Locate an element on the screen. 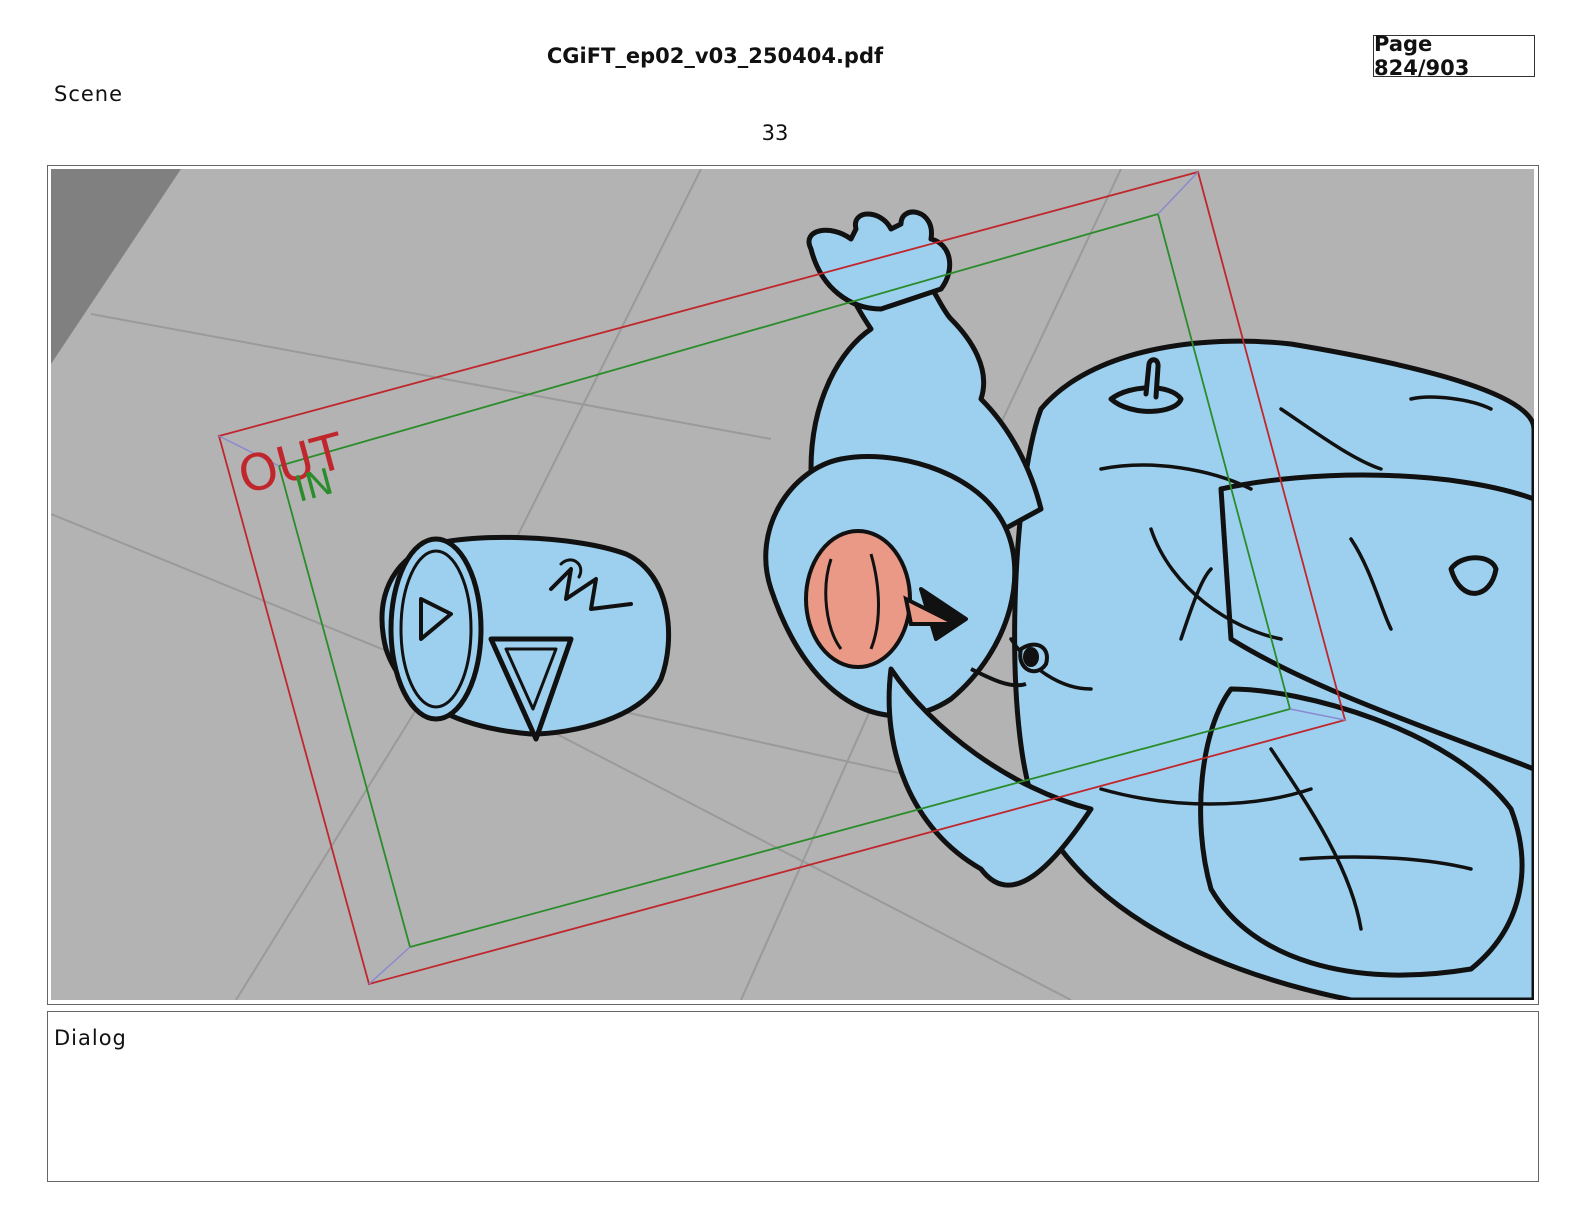 The image size is (1584, 1224). document-title: CGiFT_ep02_v03_250404.pdf is located at coordinates (715, 56).